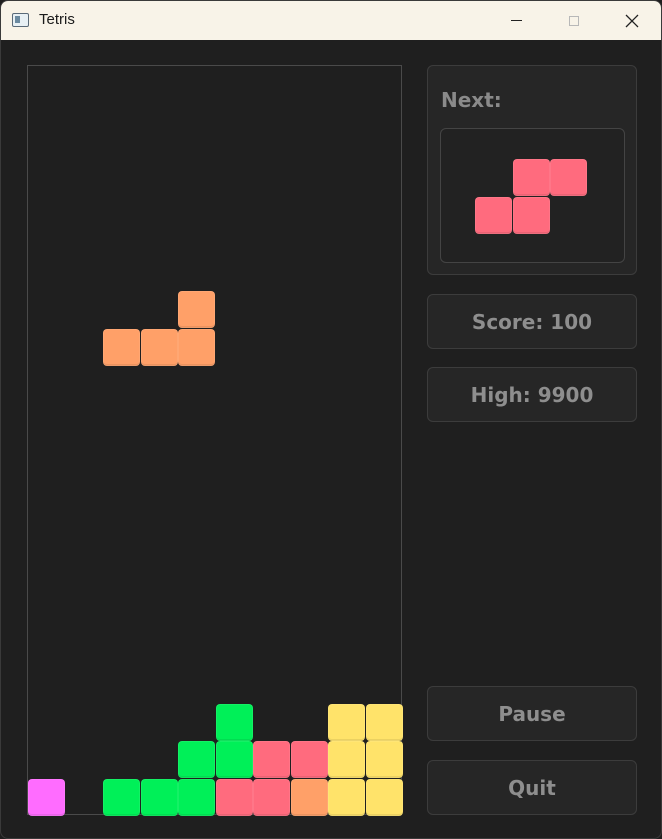 The image size is (662, 839). I want to click on next-label: Next:, so click(471, 100).